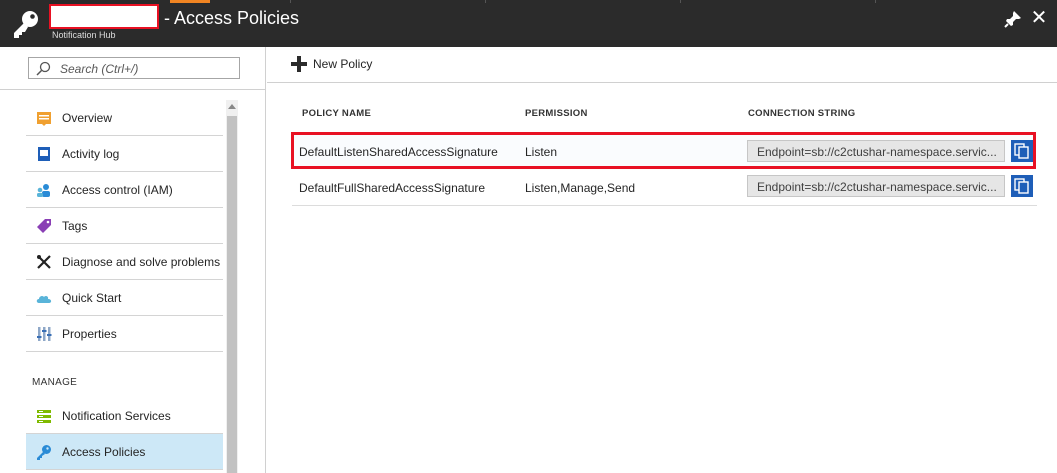 The height and width of the screenshot is (473, 1057). I want to click on properties-icon, so click(44, 333).